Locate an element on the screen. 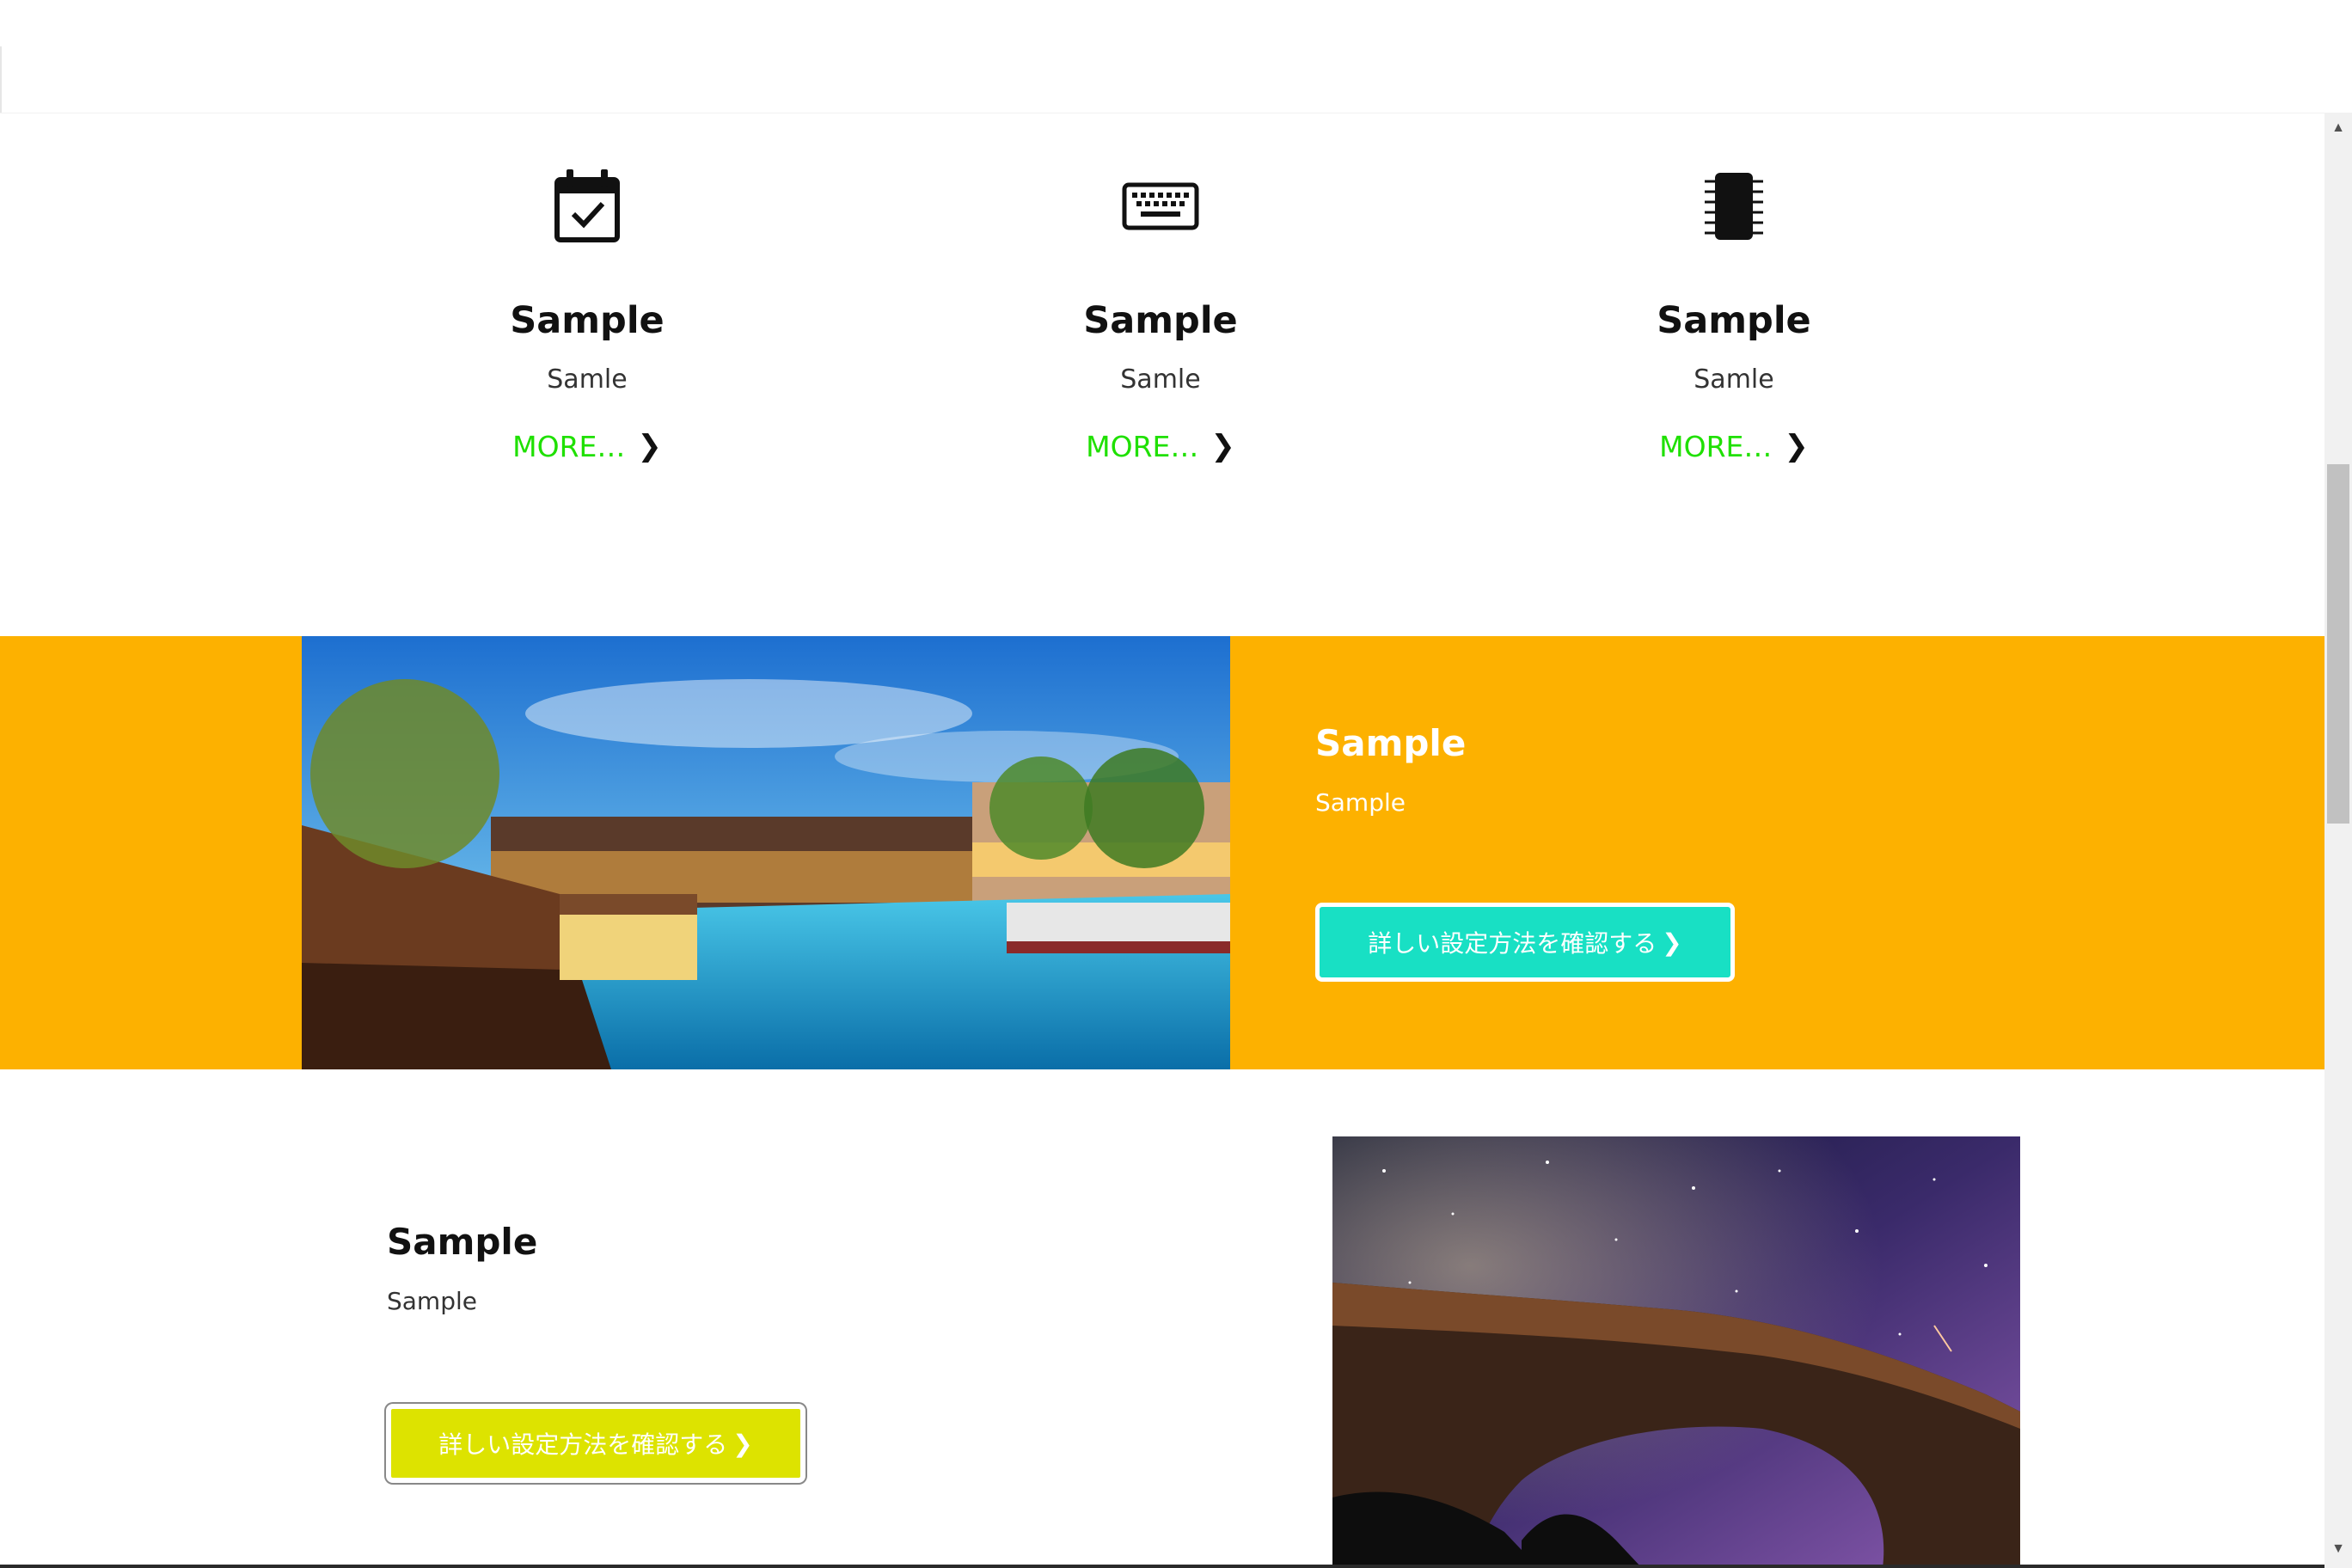  memory-chip-icon is located at coordinates (1733, 206).